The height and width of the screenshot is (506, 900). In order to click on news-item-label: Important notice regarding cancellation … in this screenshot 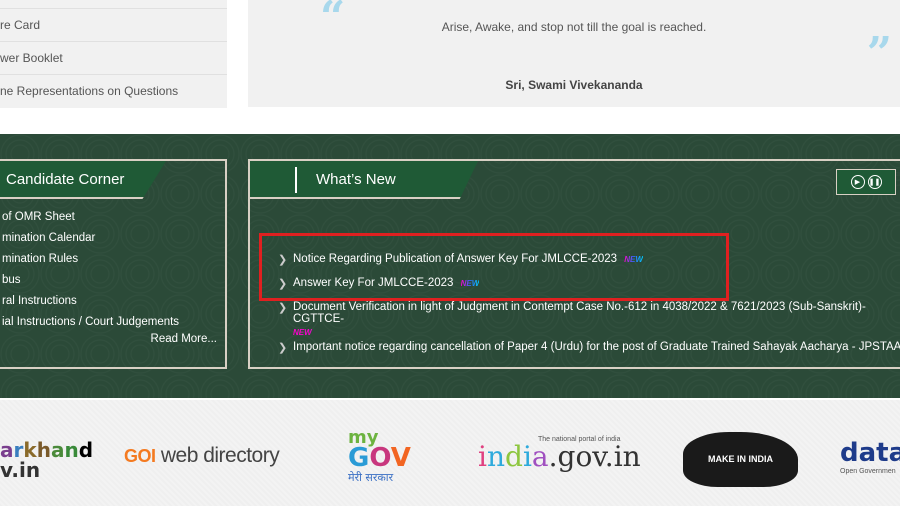, I will do `click(596, 347)`.